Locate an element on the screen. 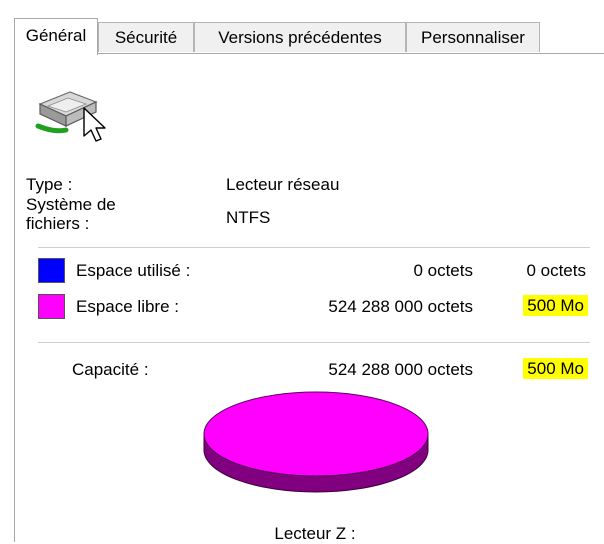 This screenshot has width=604, height=544. divider-bottom is located at coordinates (314, 342).